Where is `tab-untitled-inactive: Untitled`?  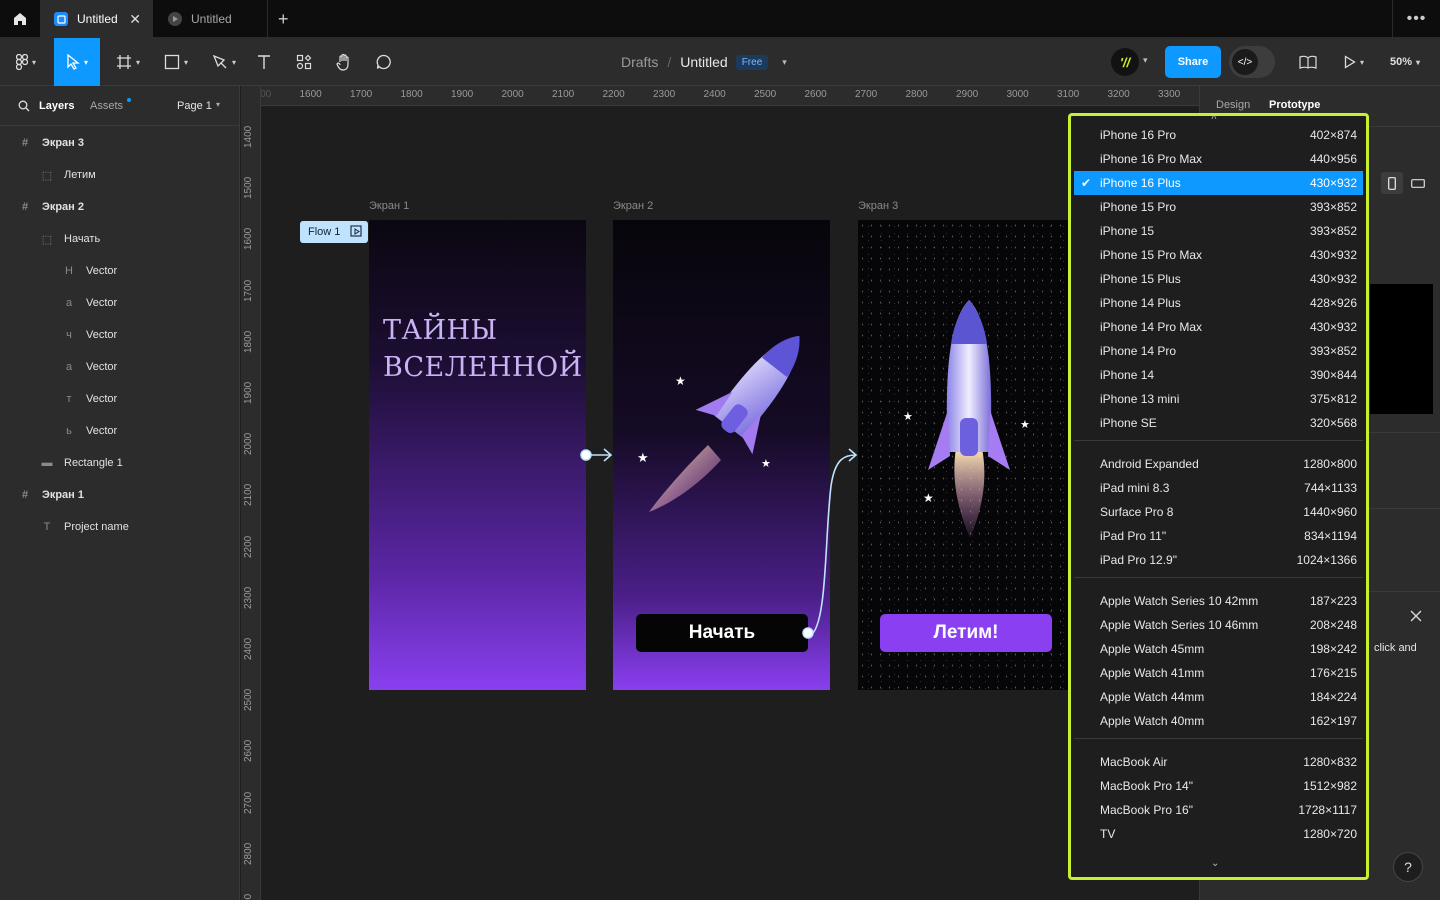 tab-untitled-inactive: Untitled is located at coordinates (211, 19).